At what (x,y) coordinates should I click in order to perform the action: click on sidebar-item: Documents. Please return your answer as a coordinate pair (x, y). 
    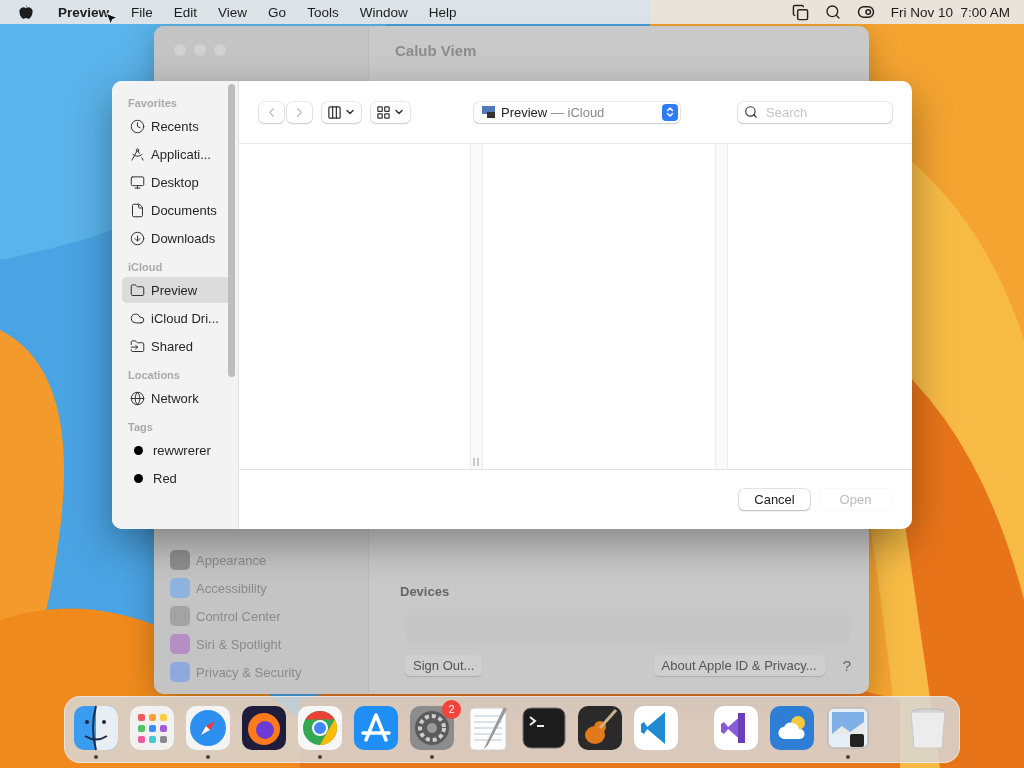
    Looking at the image, I should click on (184, 210).